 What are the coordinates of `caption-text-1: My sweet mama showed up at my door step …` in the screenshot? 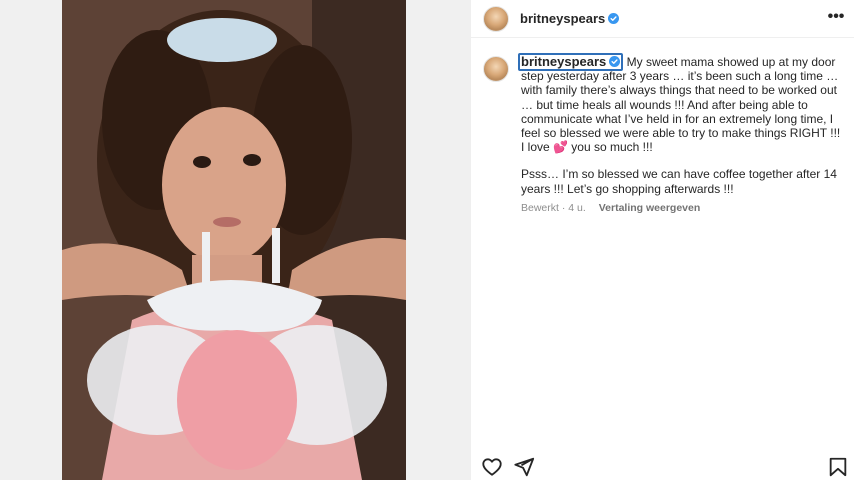 It's located at (681, 105).